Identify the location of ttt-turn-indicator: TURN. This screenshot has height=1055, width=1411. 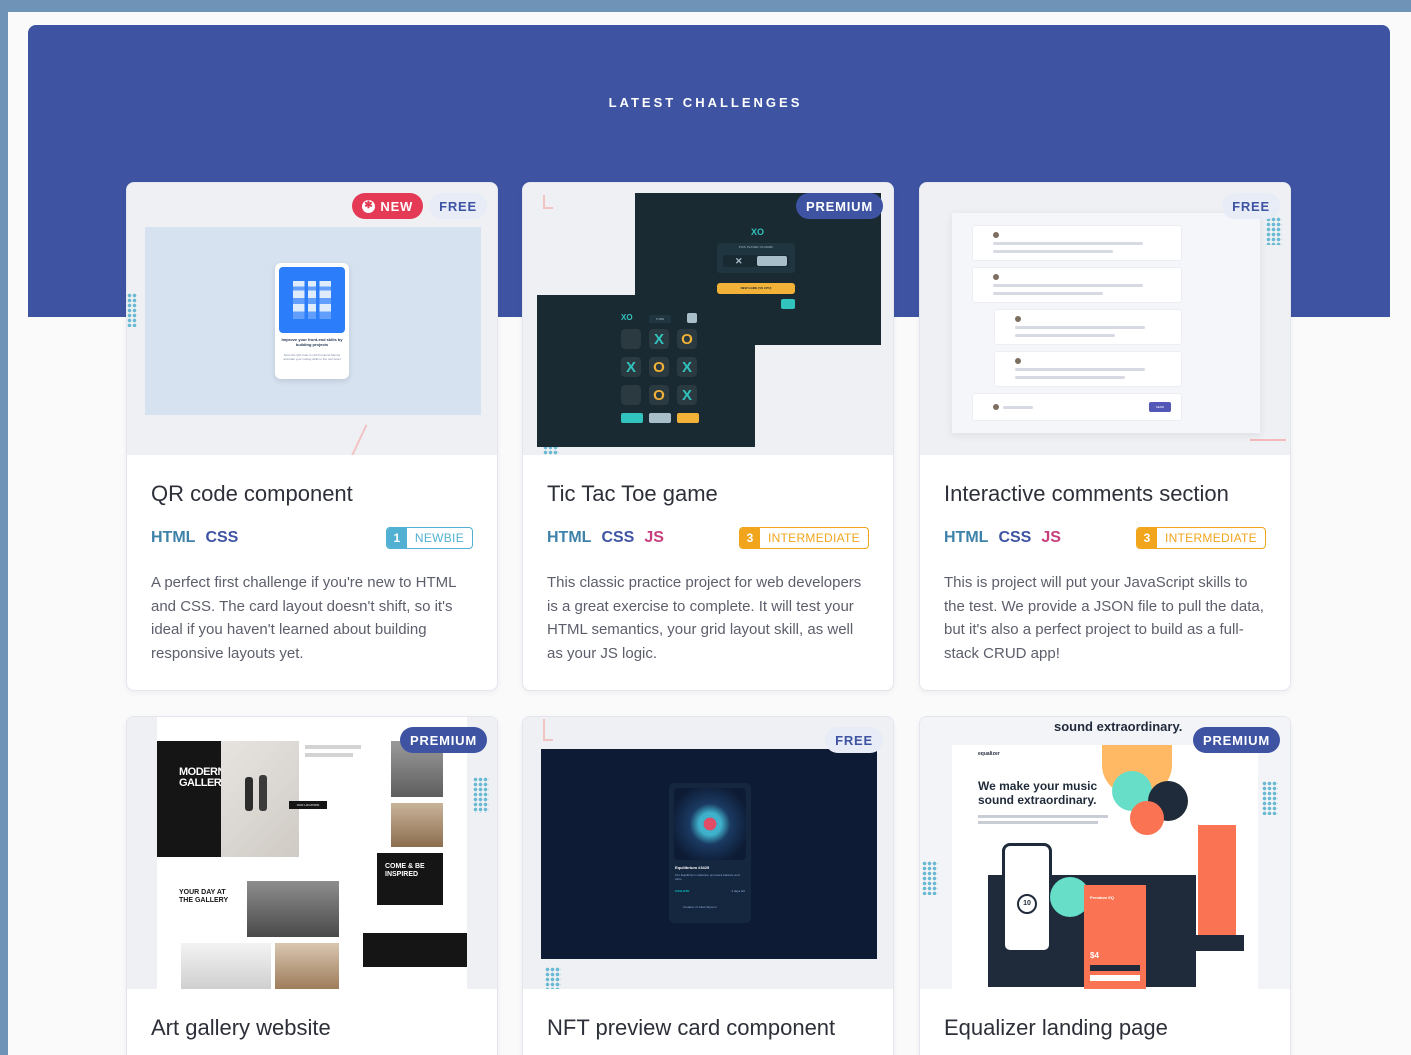
(660, 319).